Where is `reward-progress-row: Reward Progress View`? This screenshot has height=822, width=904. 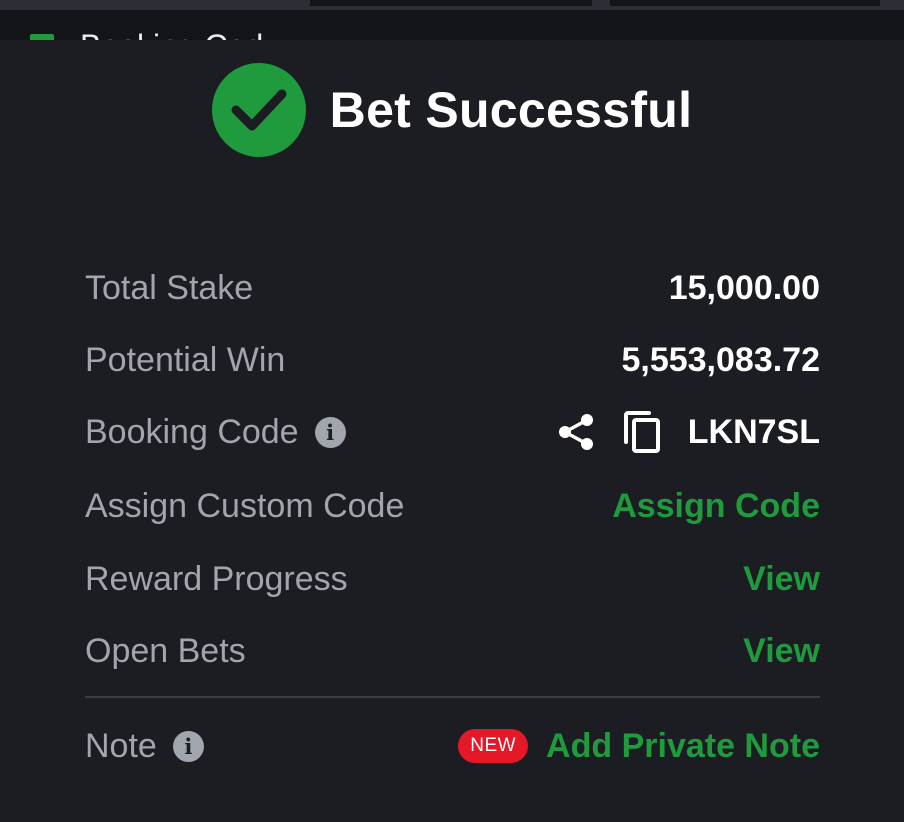 reward-progress-row: Reward Progress View is located at coordinates (452, 579).